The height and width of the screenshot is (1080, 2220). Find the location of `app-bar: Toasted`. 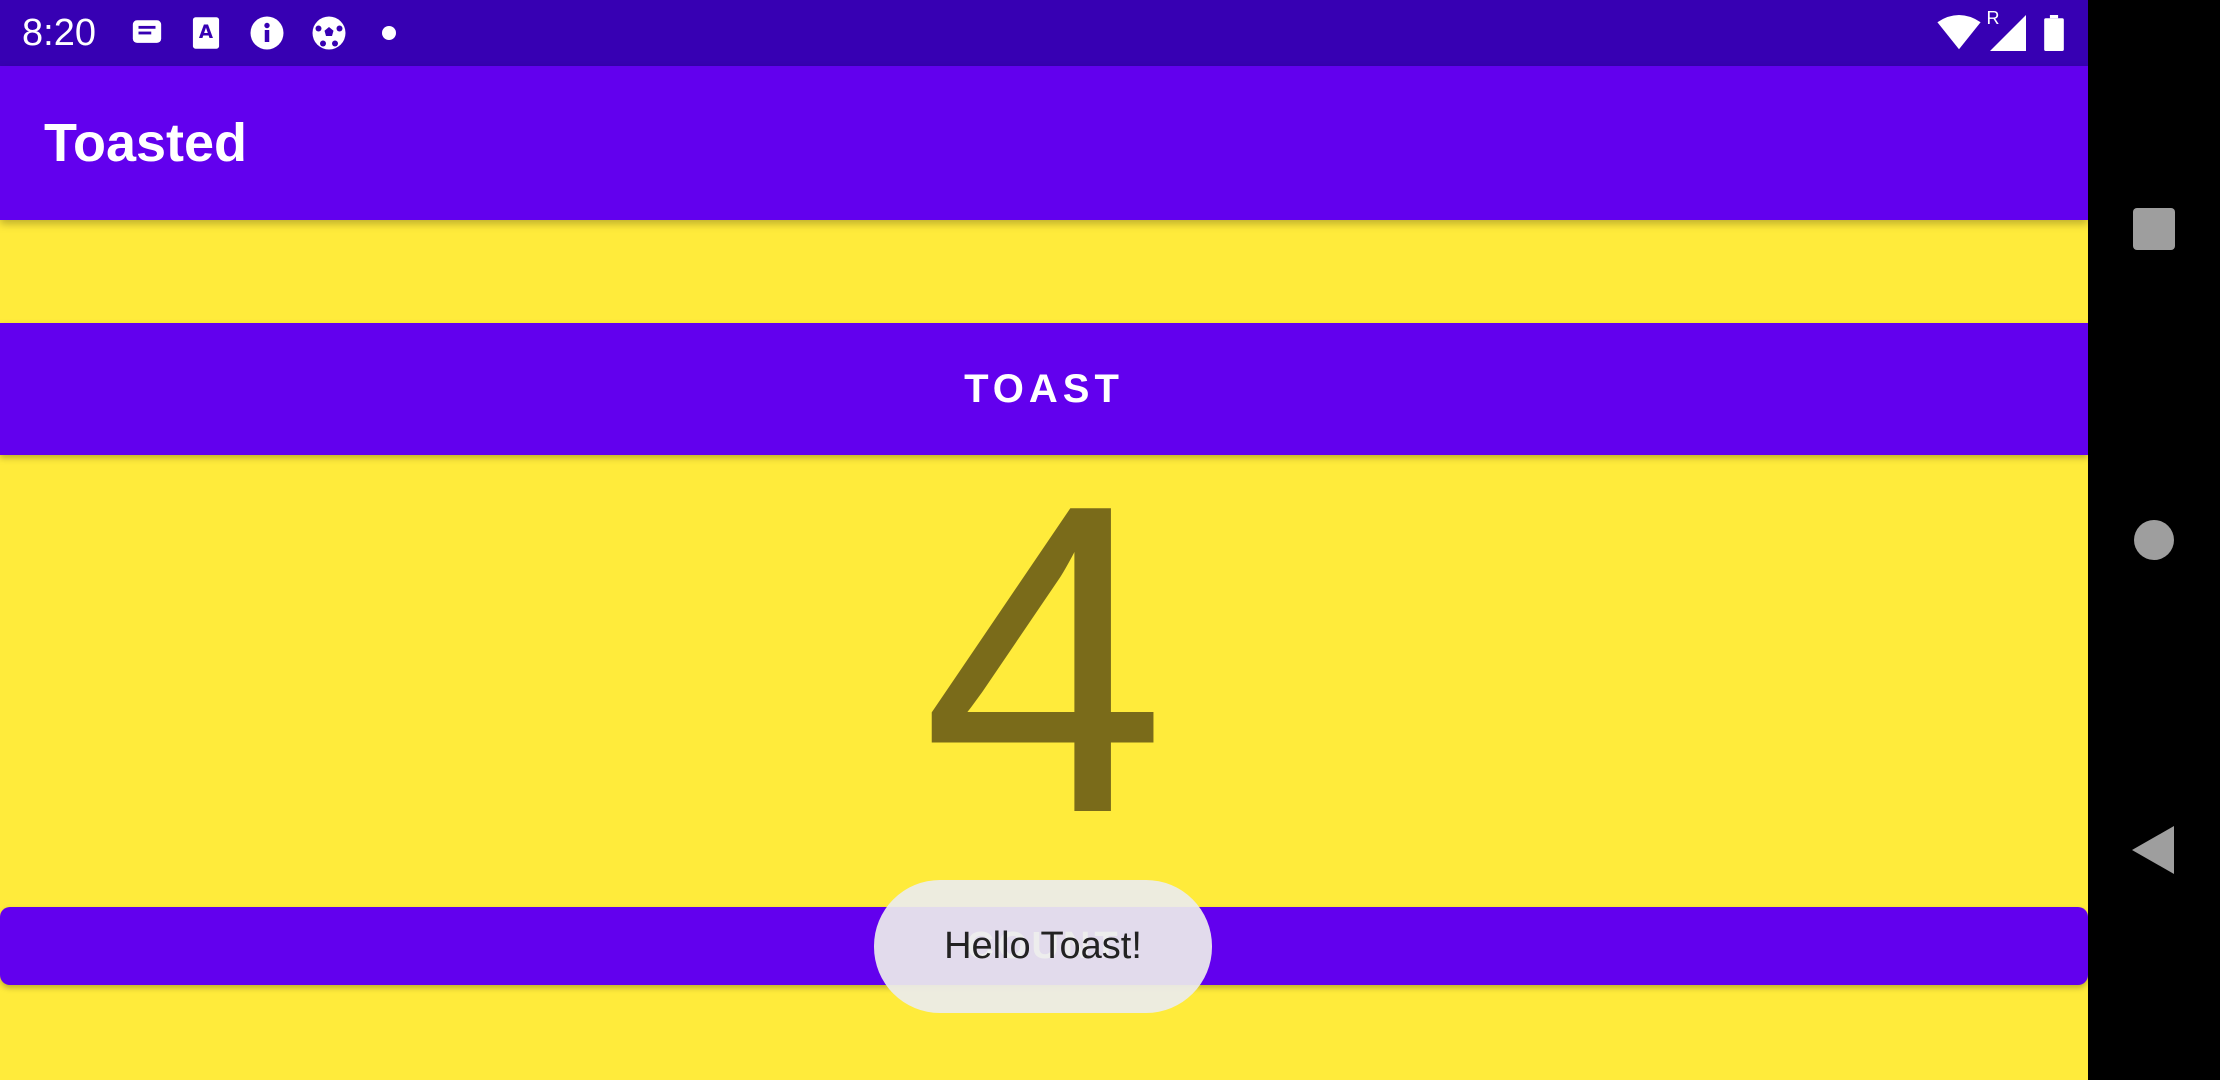

app-bar: Toasted is located at coordinates (1044, 143).